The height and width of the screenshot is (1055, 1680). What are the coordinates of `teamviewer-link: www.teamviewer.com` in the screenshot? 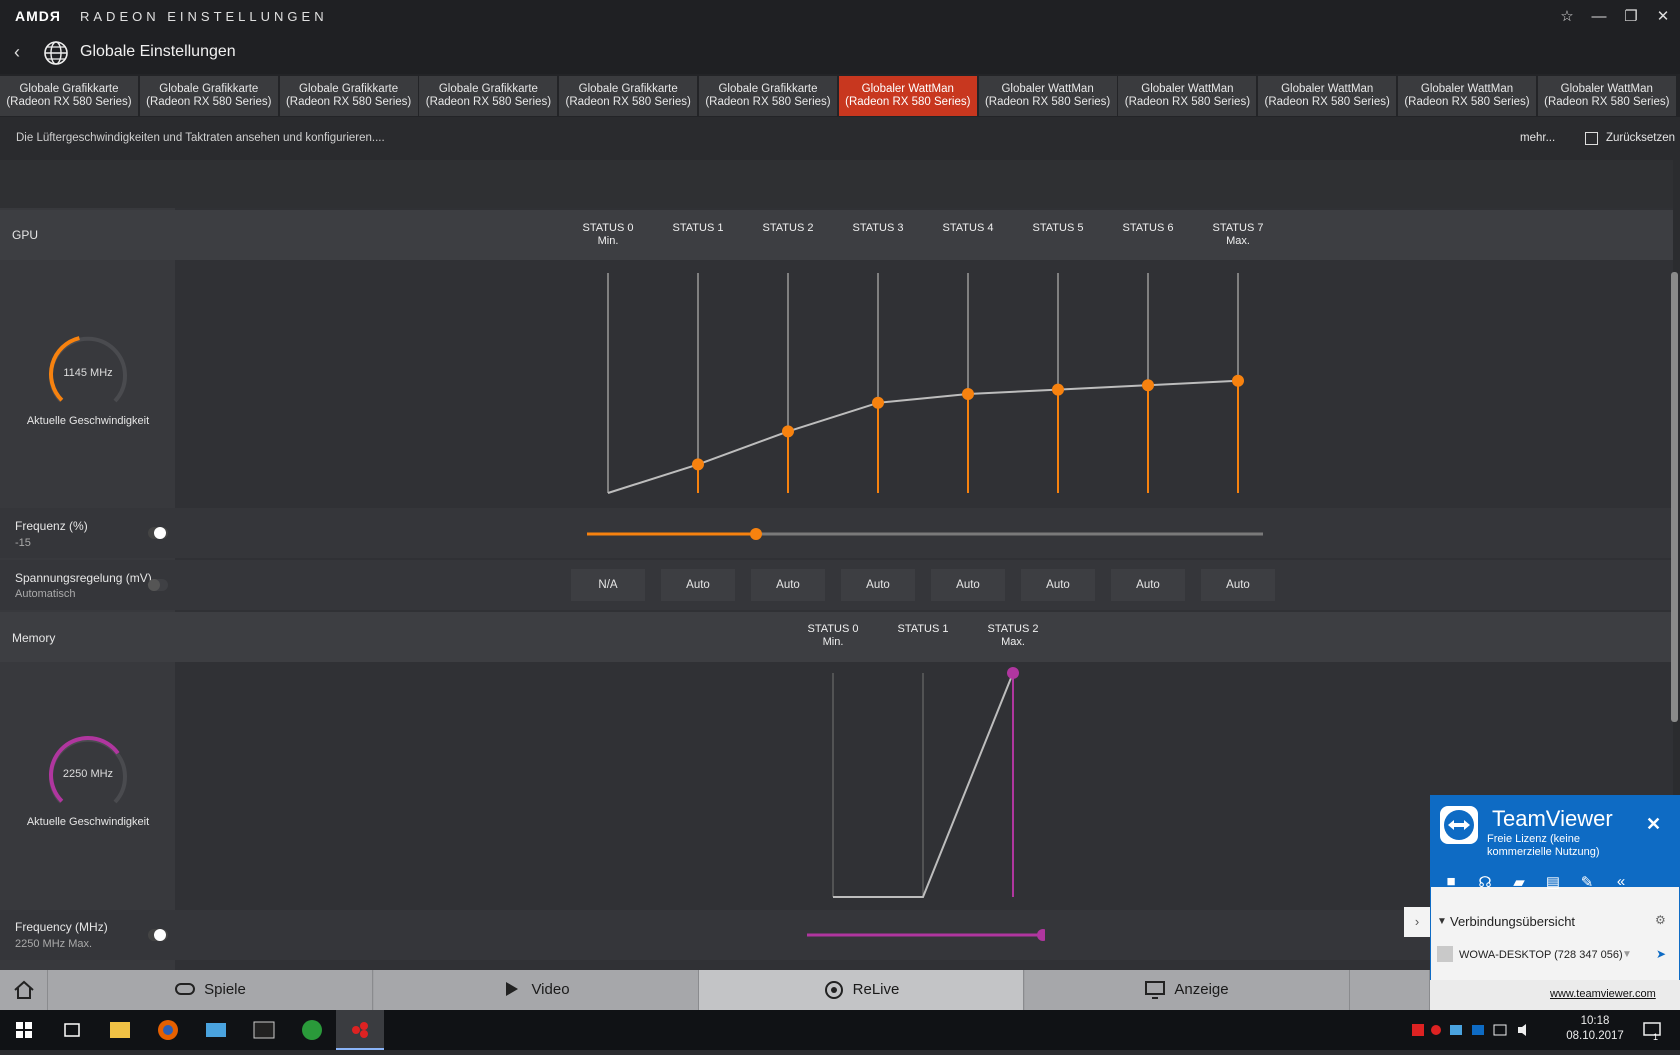 It's located at (1603, 994).